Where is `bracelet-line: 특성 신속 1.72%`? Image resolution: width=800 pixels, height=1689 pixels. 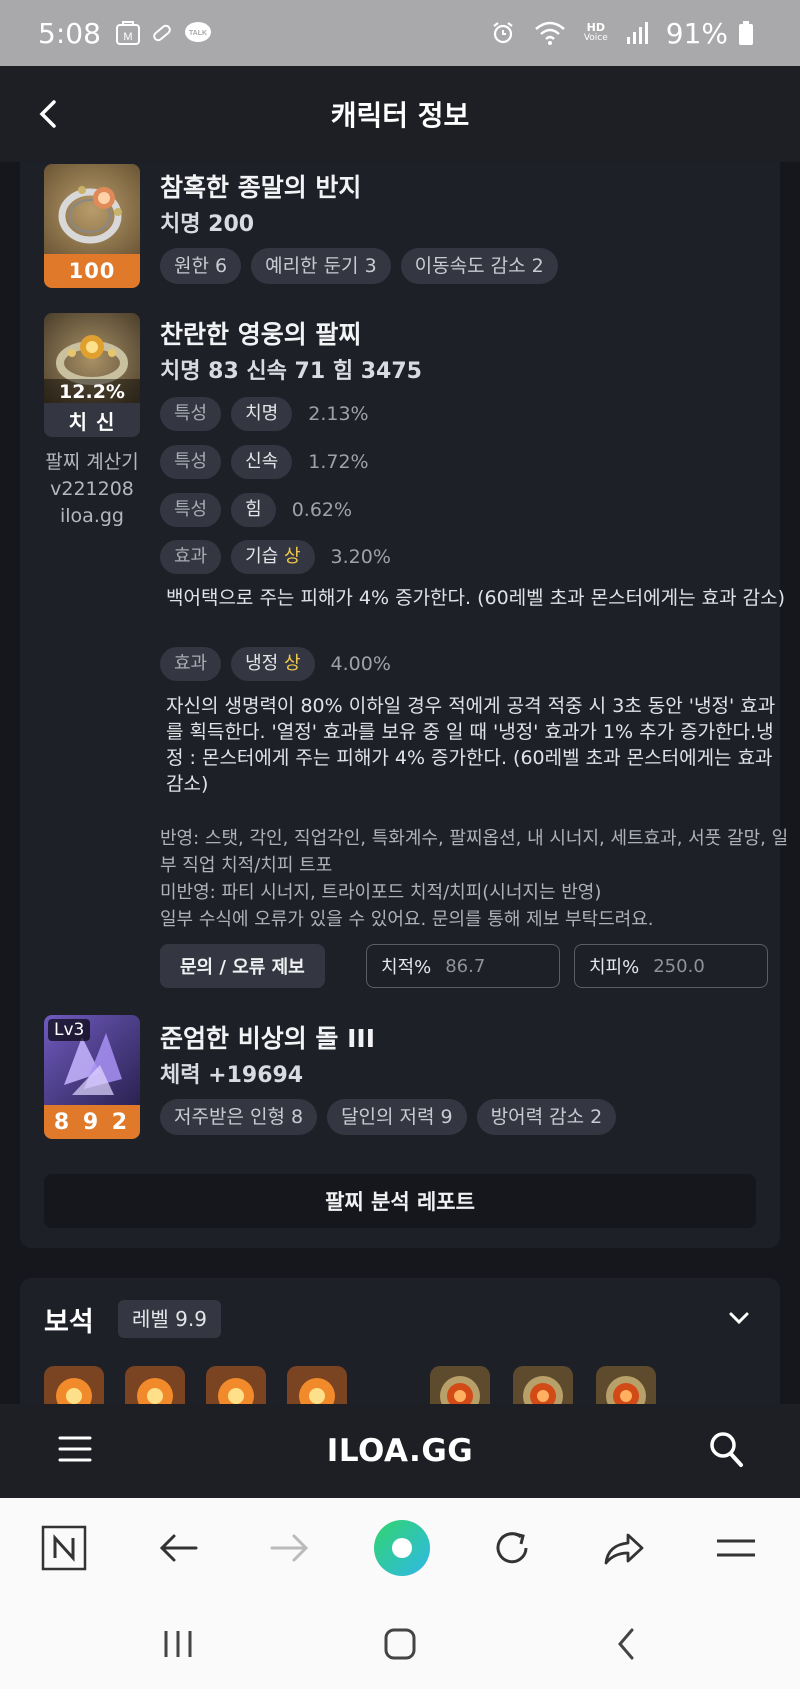
bracelet-line: 특성 신속 1.72% is located at coordinates (264, 462).